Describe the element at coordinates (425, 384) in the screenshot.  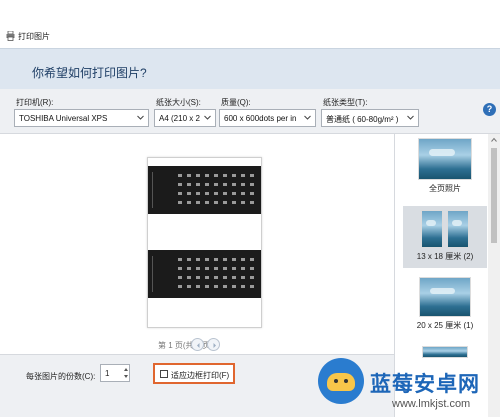
I see `watermark-title: 蓝莓安卓网` at that location.